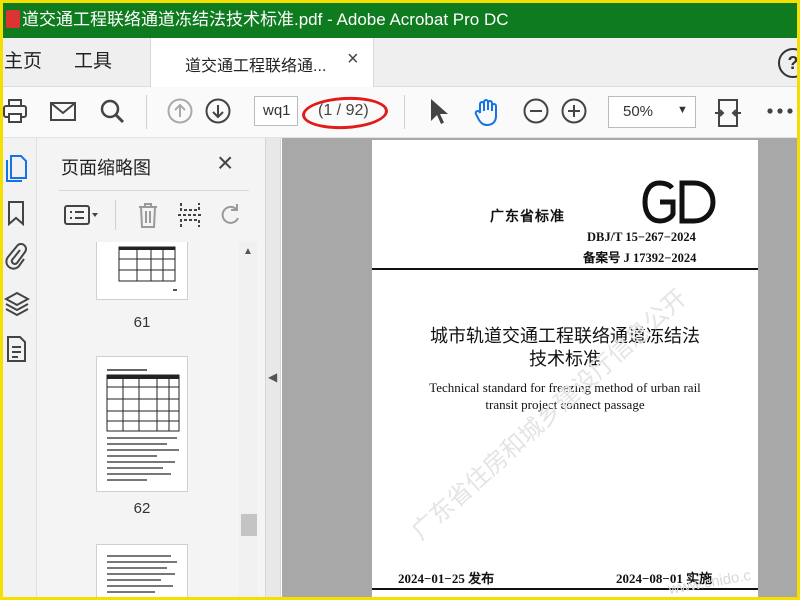  Describe the element at coordinates (142, 322) in the screenshot. I see `thumbnail-label-61: 61` at that location.